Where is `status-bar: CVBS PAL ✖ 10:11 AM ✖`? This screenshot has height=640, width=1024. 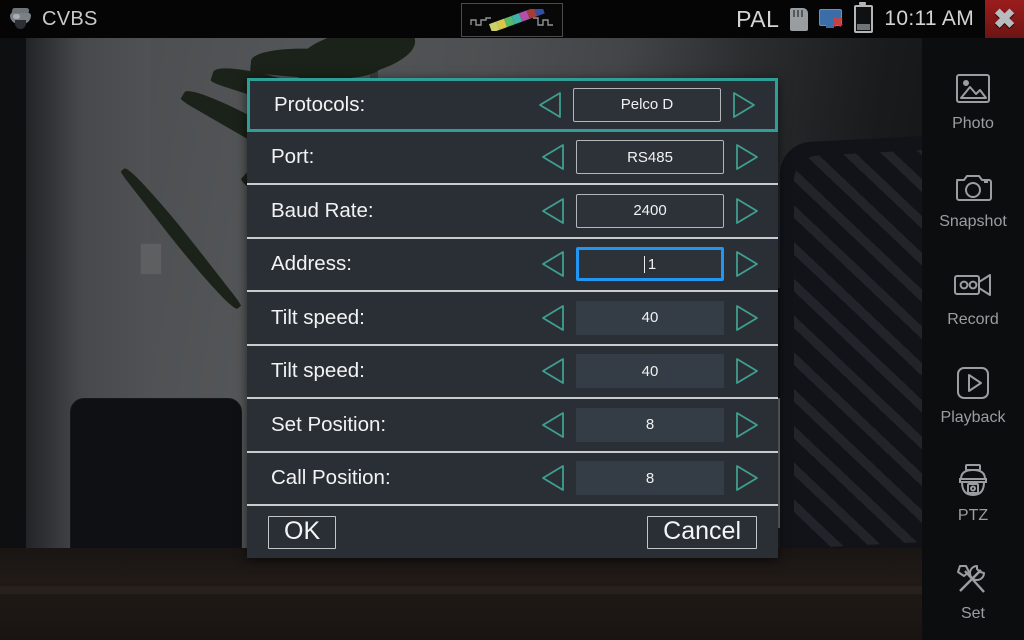
status-bar: CVBS PAL ✖ 10:11 AM ✖ is located at coordinates (512, 19).